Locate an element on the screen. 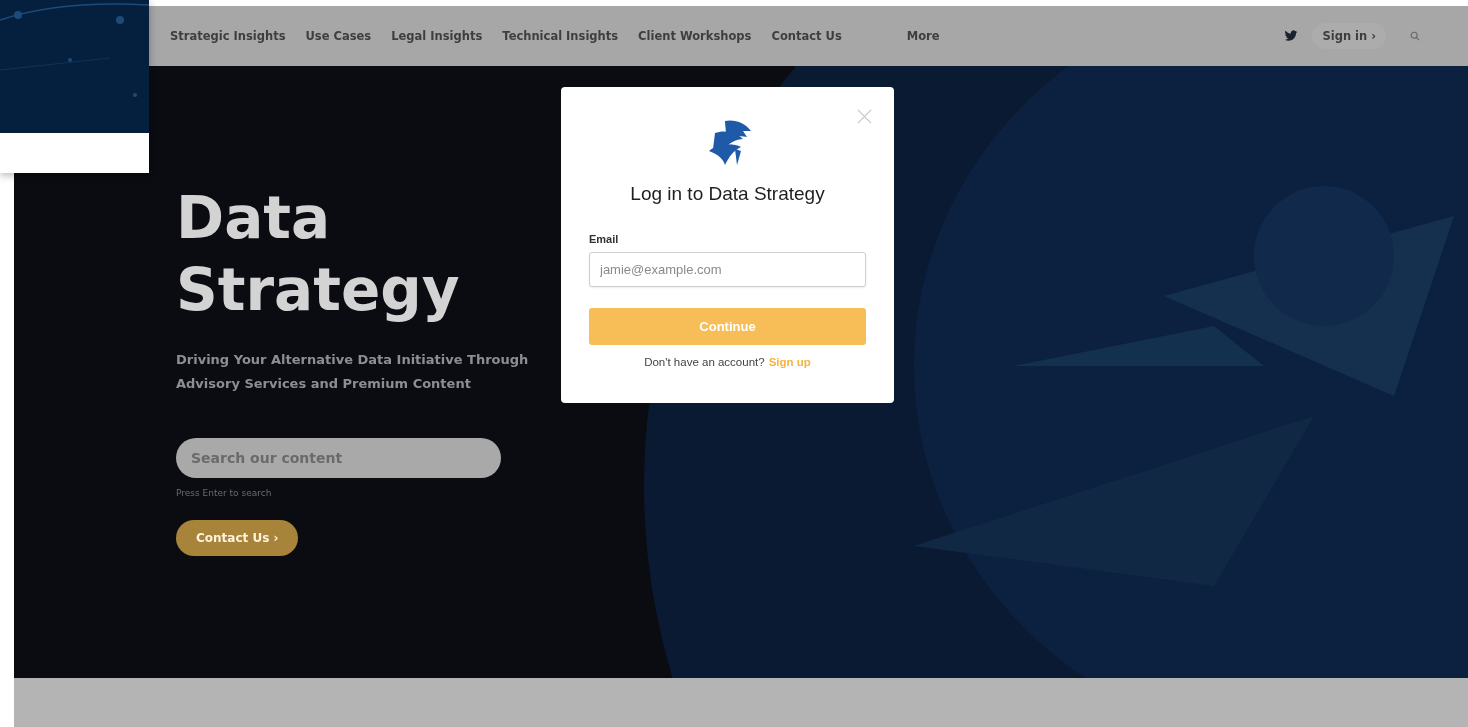  nav-link: Use Cases is located at coordinates (338, 36).